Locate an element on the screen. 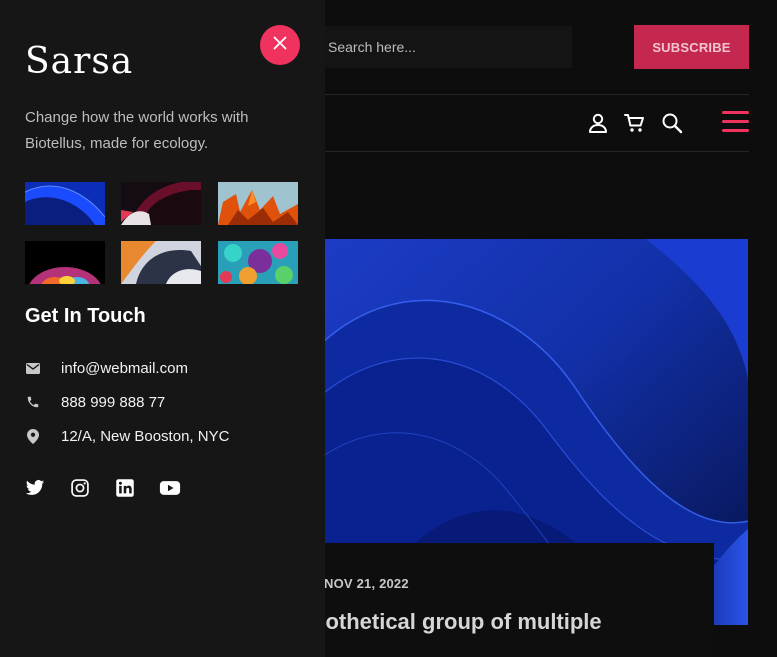  contact-heading: Get In Touch is located at coordinates (85, 316).